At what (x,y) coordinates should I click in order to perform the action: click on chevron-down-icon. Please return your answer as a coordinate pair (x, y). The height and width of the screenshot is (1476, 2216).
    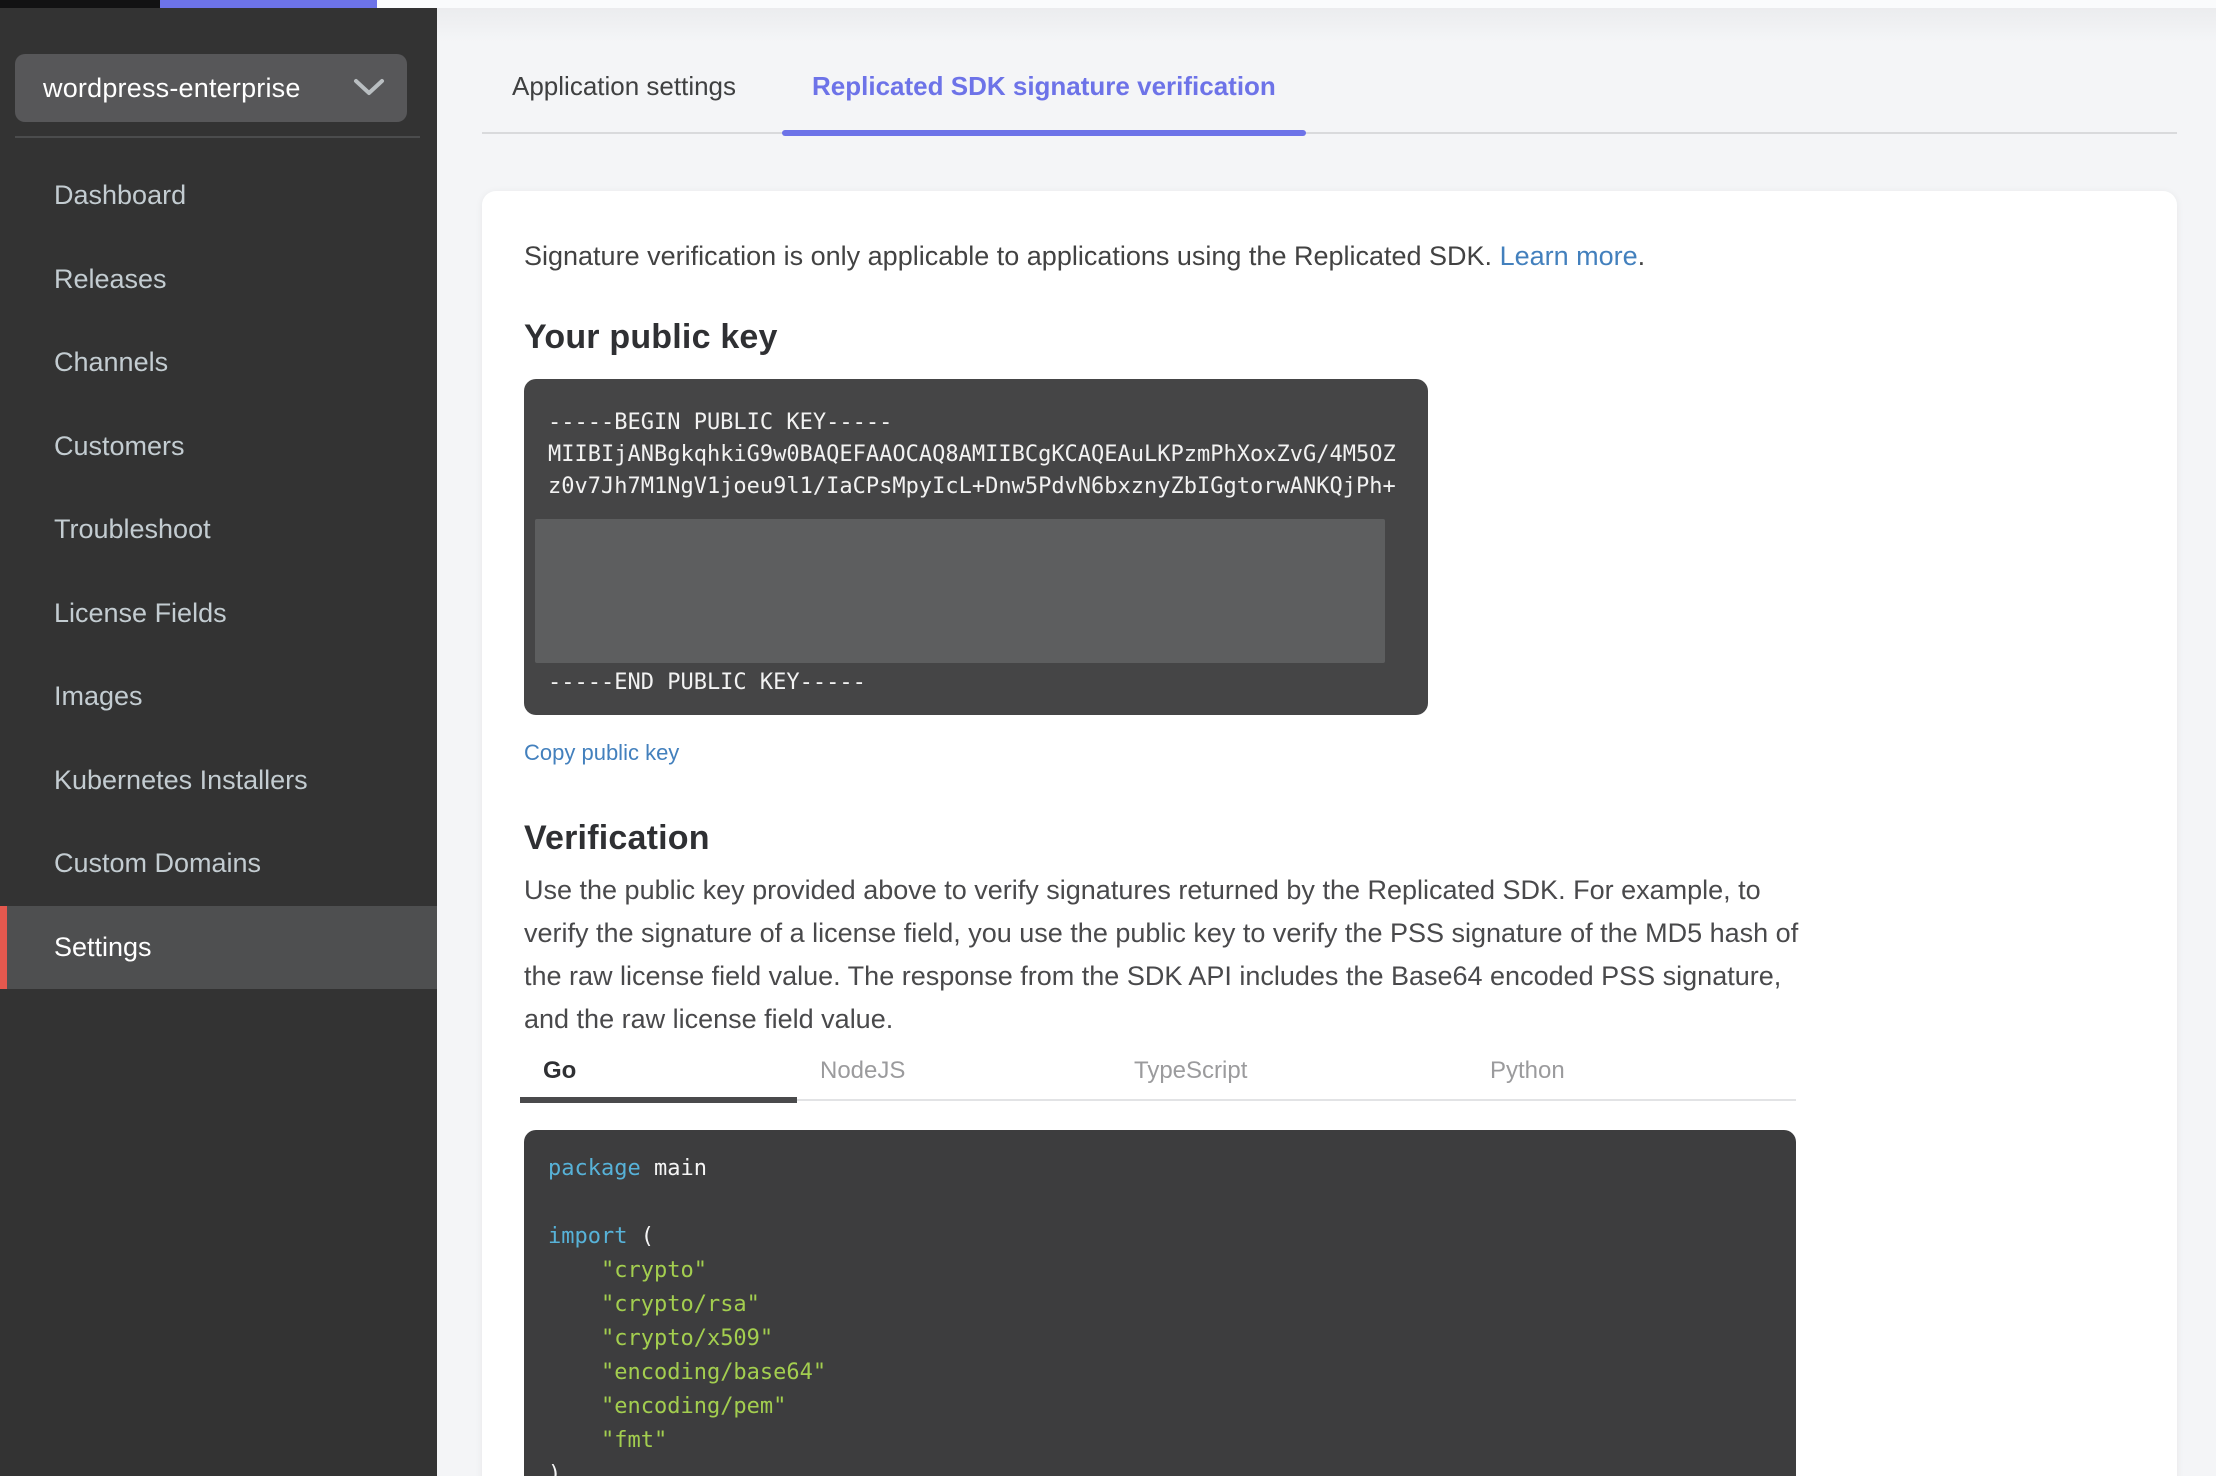
    Looking at the image, I should click on (369, 87).